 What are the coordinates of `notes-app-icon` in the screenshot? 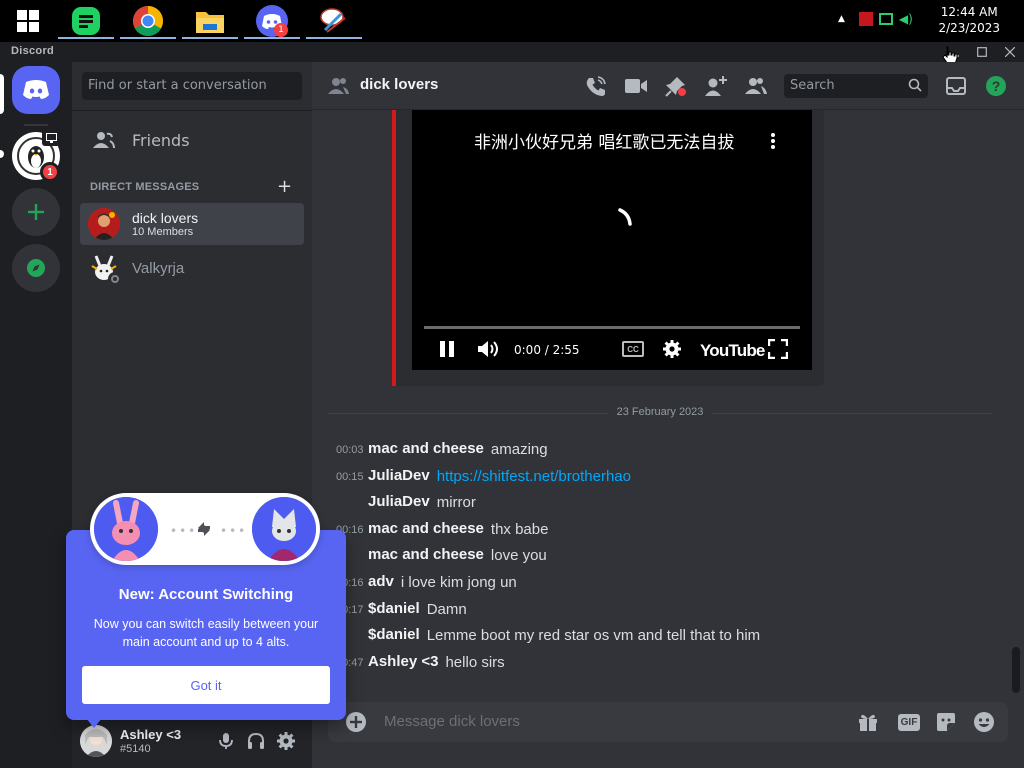 It's located at (86, 21).